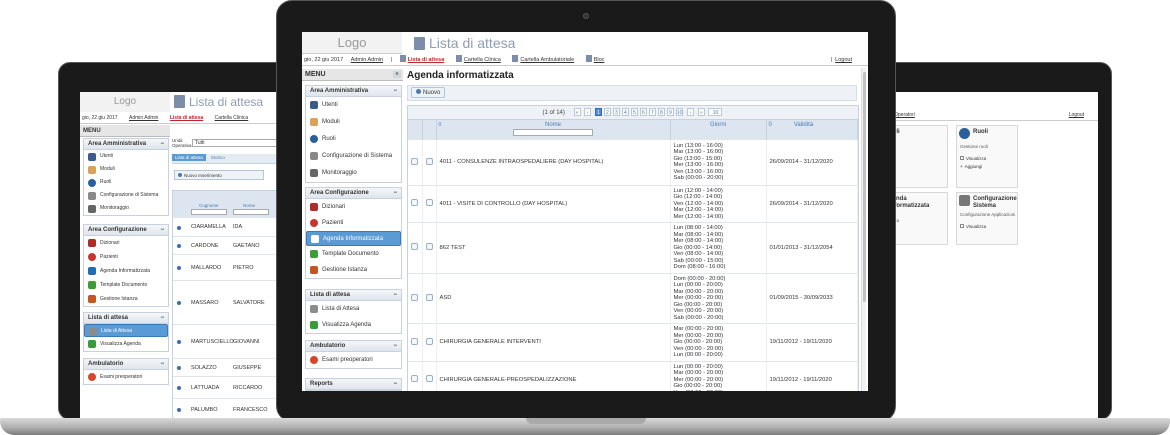 The image size is (1170, 435). Describe the element at coordinates (718, 129) in the screenshot. I see `col-giorni: Giorni` at that location.